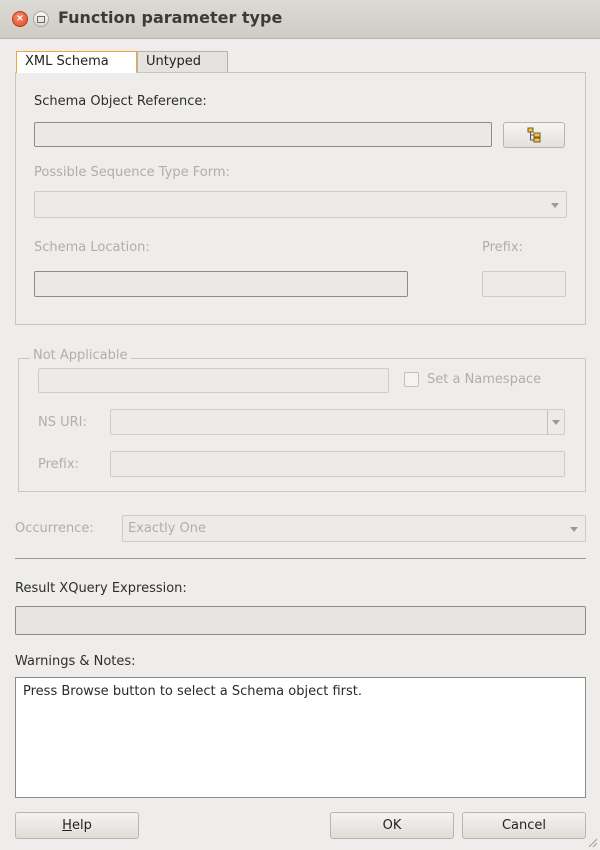 The height and width of the screenshot is (850, 600). What do you see at coordinates (213, 380) in the screenshot?
I see `namespace-field` at bounding box center [213, 380].